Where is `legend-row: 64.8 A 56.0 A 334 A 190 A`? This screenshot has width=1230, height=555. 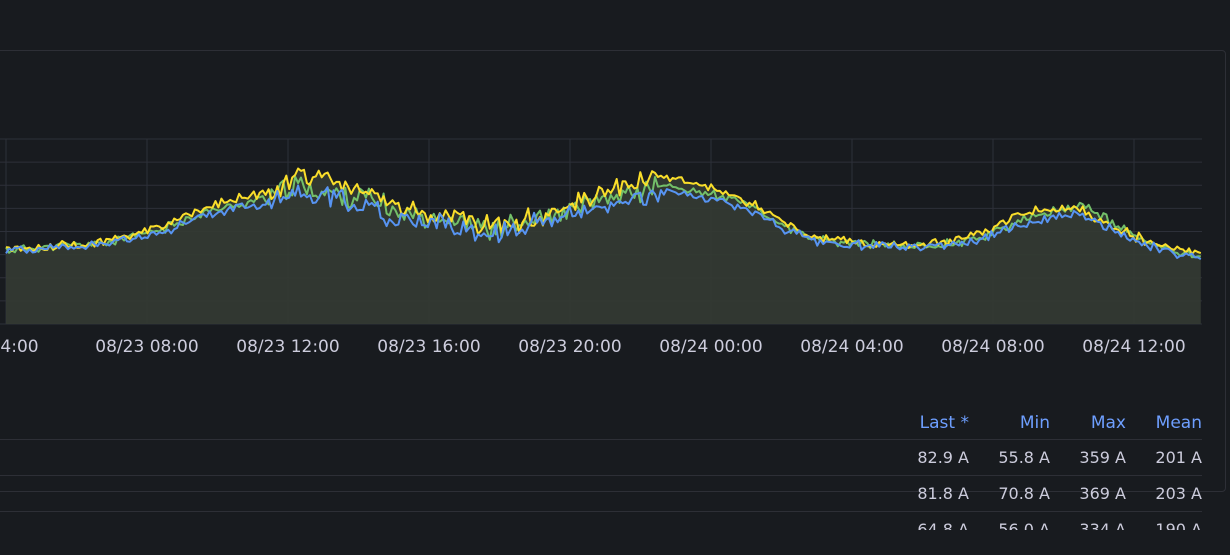
legend-row: 64.8 A 56.0 A 334 A 190 A is located at coordinates (601, 520).